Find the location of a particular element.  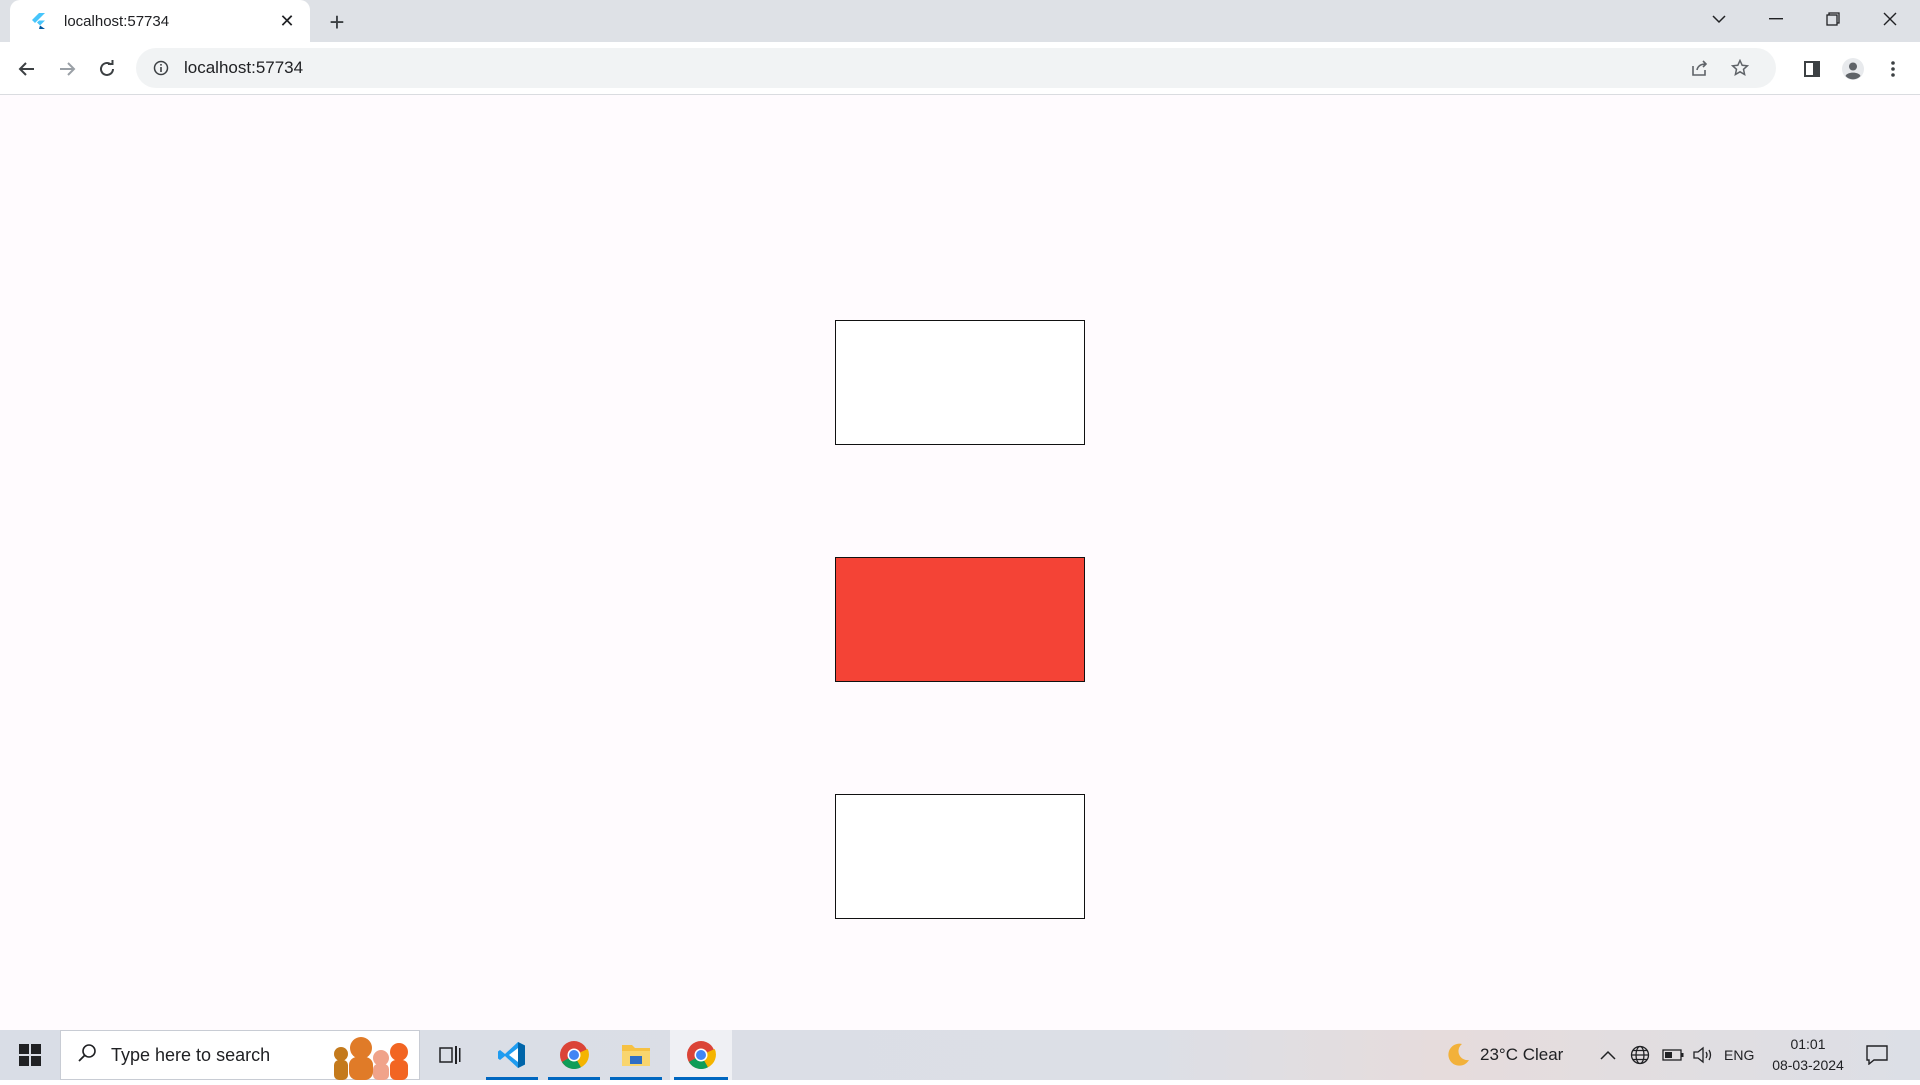

menu-kebab-icon is located at coordinates (1893, 69).